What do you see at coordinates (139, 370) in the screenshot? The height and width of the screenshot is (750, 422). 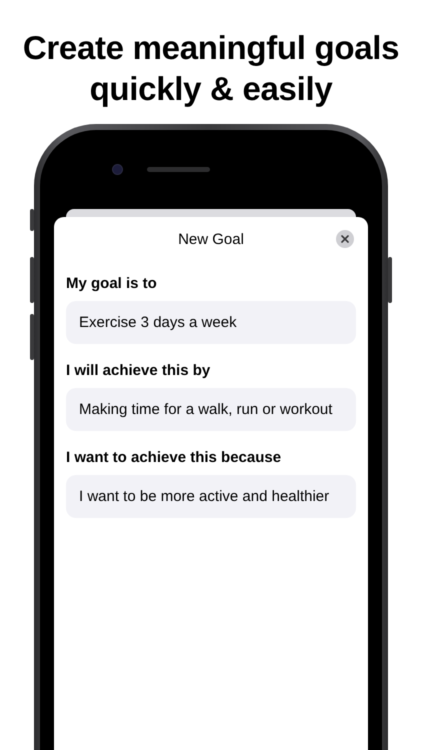 I see `field-label: I will achieve this by` at bounding box center [139, 370].